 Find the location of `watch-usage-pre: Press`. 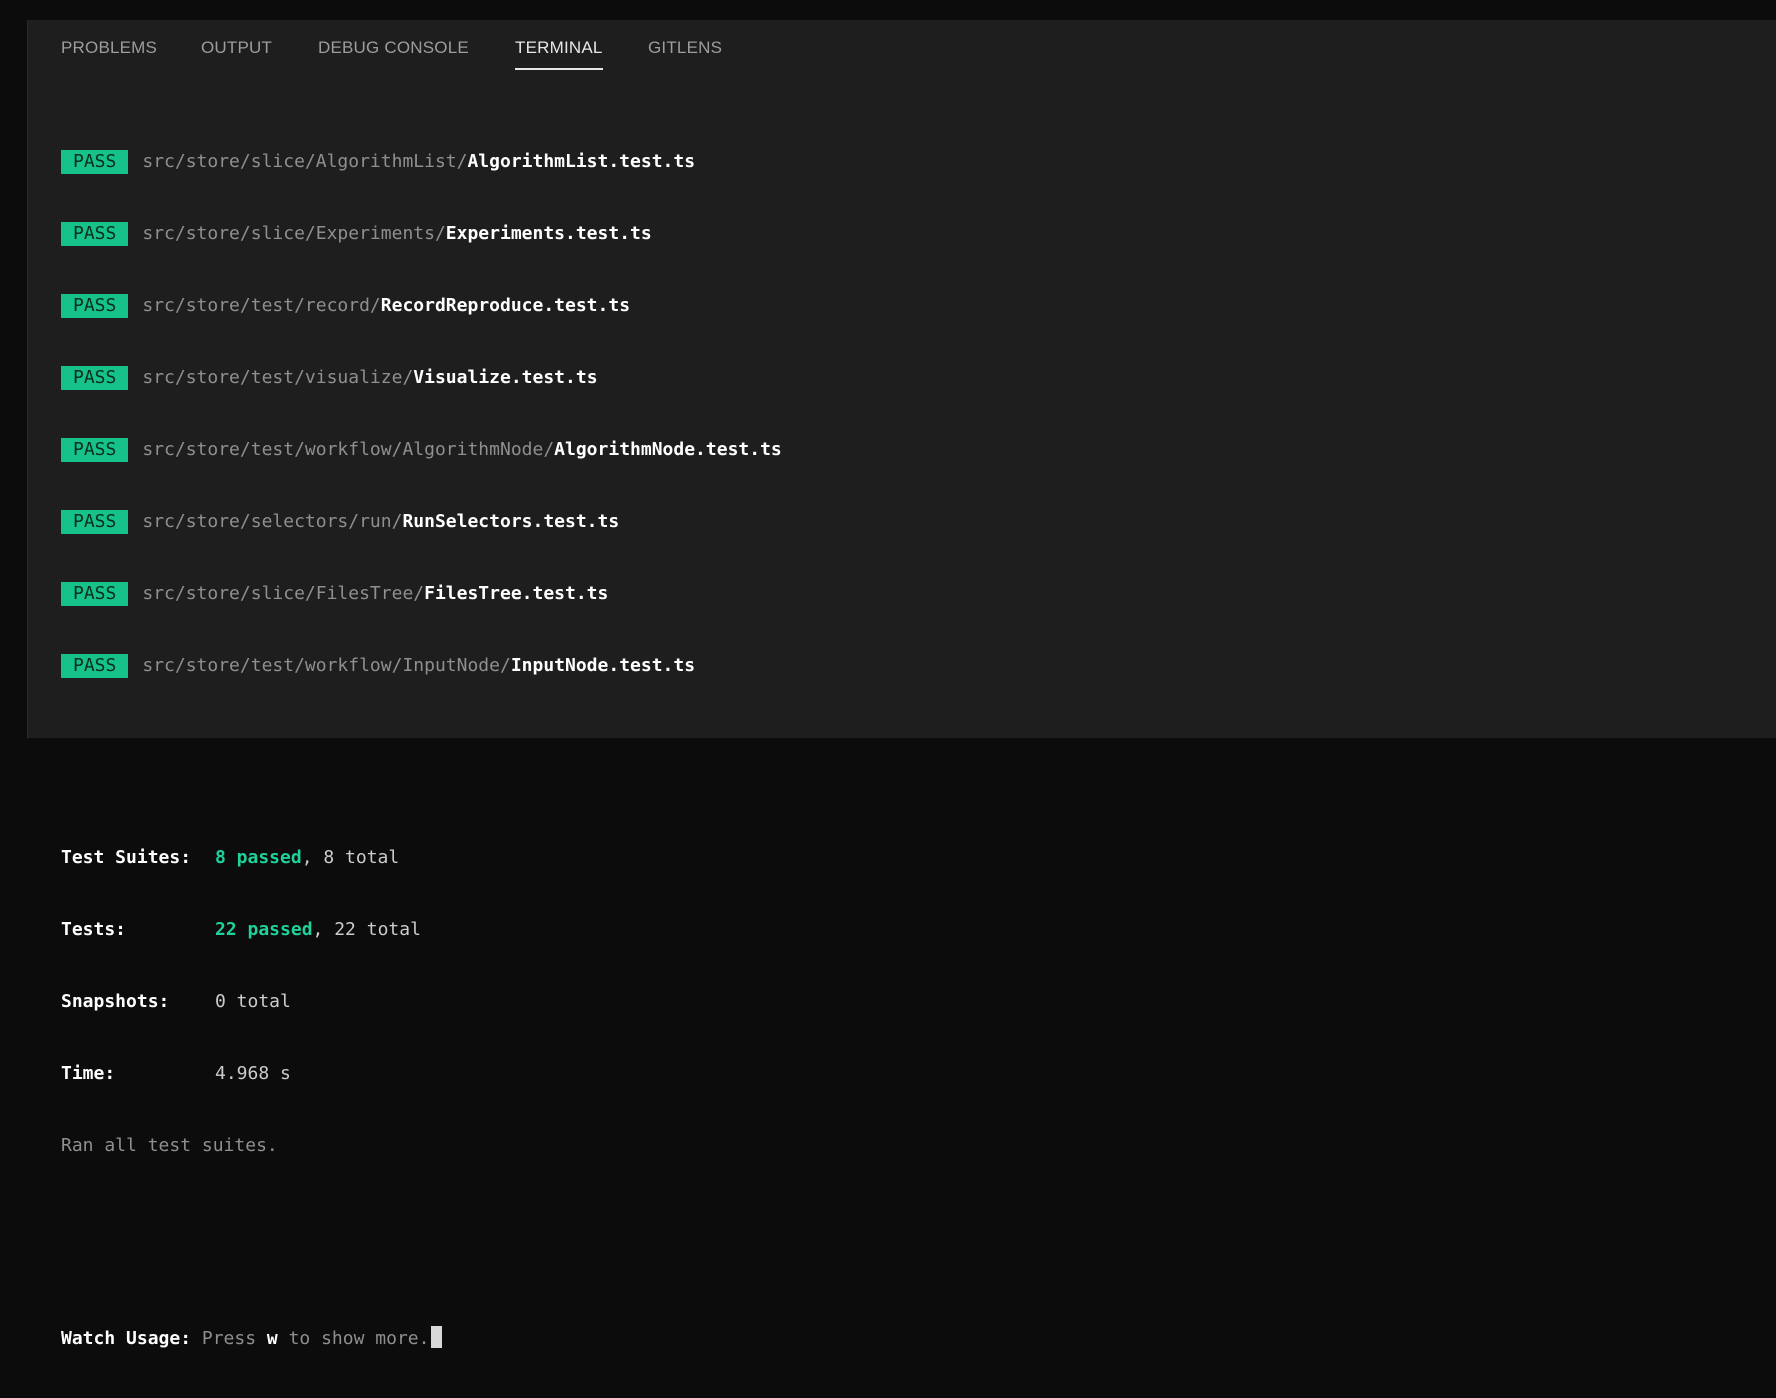

watch-usage-pre: Press is located at coordinates (229, 1338).